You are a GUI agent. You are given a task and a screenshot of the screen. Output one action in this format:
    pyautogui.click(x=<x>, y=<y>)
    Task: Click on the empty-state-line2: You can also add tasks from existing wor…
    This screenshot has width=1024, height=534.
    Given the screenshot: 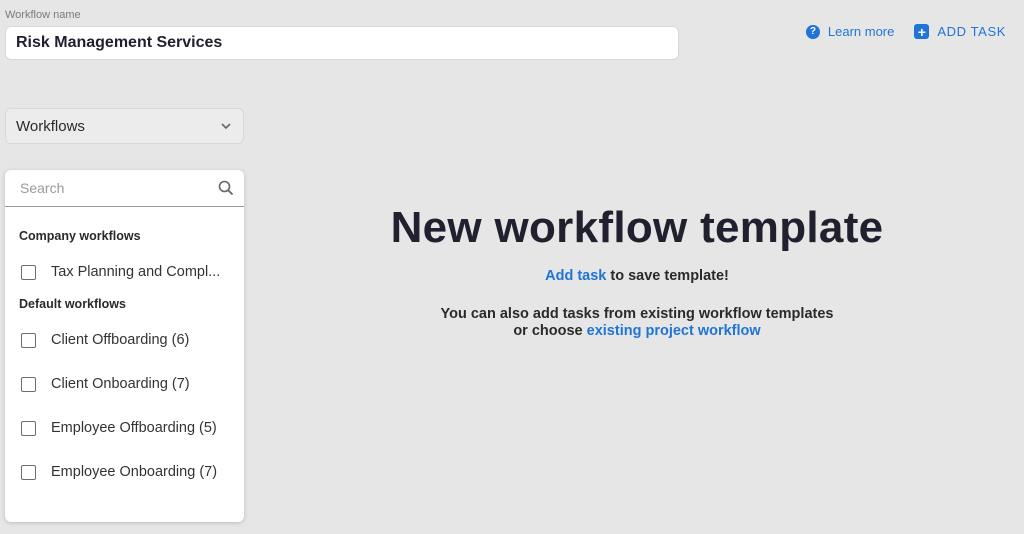 What is the action you would take?
    pyautogui.click(x=637, y=314)
    